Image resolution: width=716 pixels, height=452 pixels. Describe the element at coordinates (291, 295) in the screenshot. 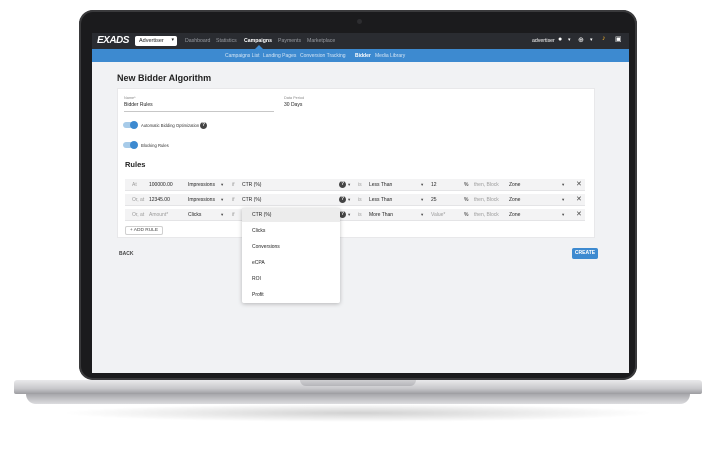

I see `dropdown-option-profit: Profit` at that location.